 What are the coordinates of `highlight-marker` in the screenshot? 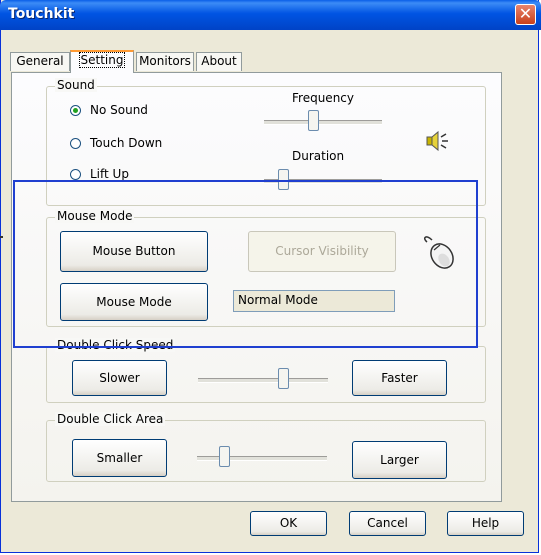 It's located at (1, 237).